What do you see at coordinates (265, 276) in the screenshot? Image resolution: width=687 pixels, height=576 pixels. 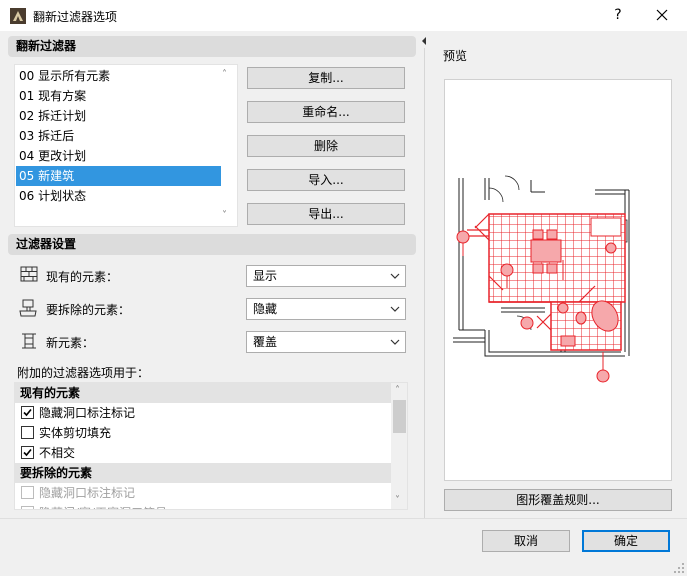 I see `existing-elements-value: 显示` at bounding box center [265, 276].